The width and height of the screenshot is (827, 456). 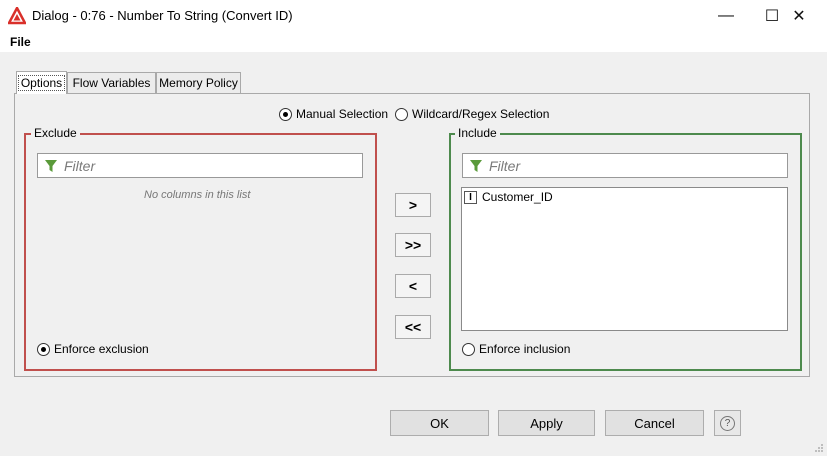 I want to click on minimize-button: —, so click(x=726, y=16).